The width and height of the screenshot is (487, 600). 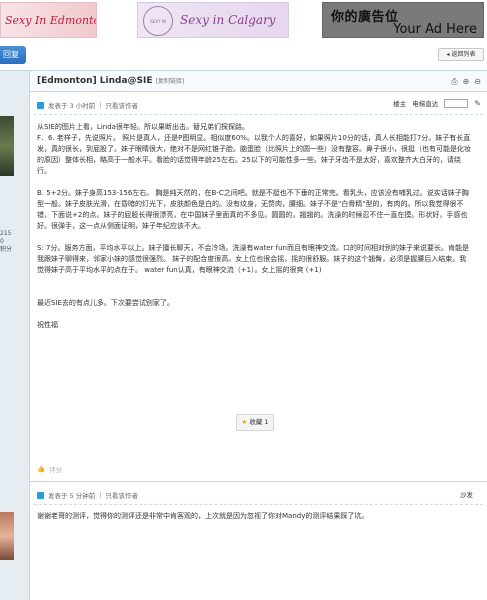 What do you see at coordinates (95, 81) in the screenshot?
I see `thread-title-text: [Edmonton] Linda@SIE` at bounding box center [95, 81].